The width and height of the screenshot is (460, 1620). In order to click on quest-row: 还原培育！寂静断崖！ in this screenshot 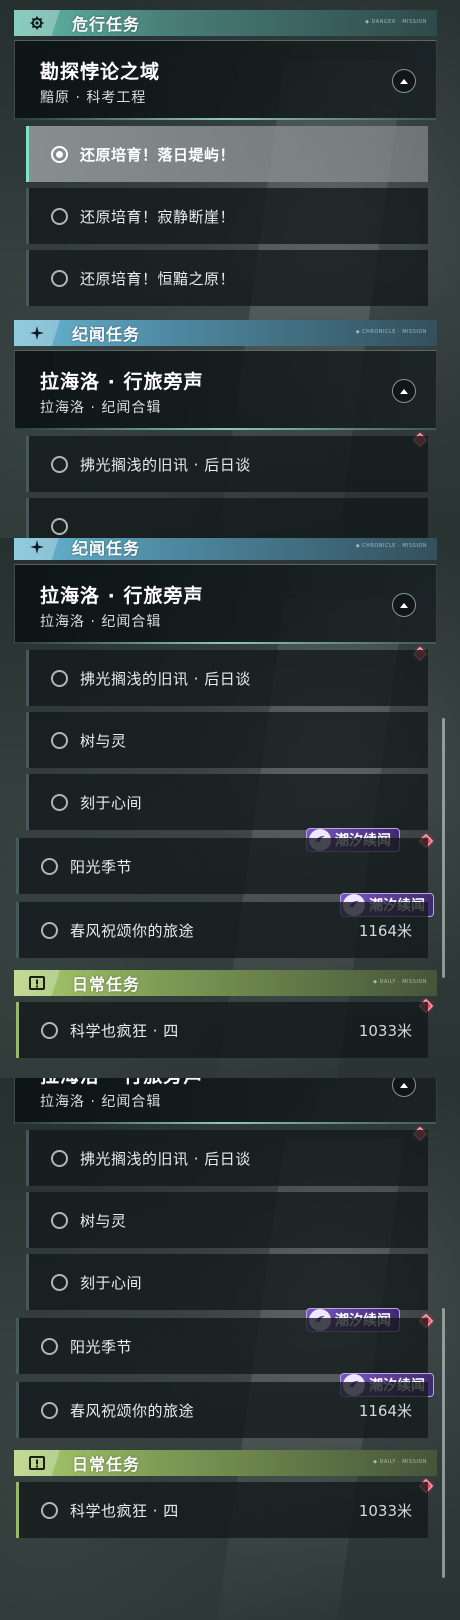, I will do `click(227, 216)`.